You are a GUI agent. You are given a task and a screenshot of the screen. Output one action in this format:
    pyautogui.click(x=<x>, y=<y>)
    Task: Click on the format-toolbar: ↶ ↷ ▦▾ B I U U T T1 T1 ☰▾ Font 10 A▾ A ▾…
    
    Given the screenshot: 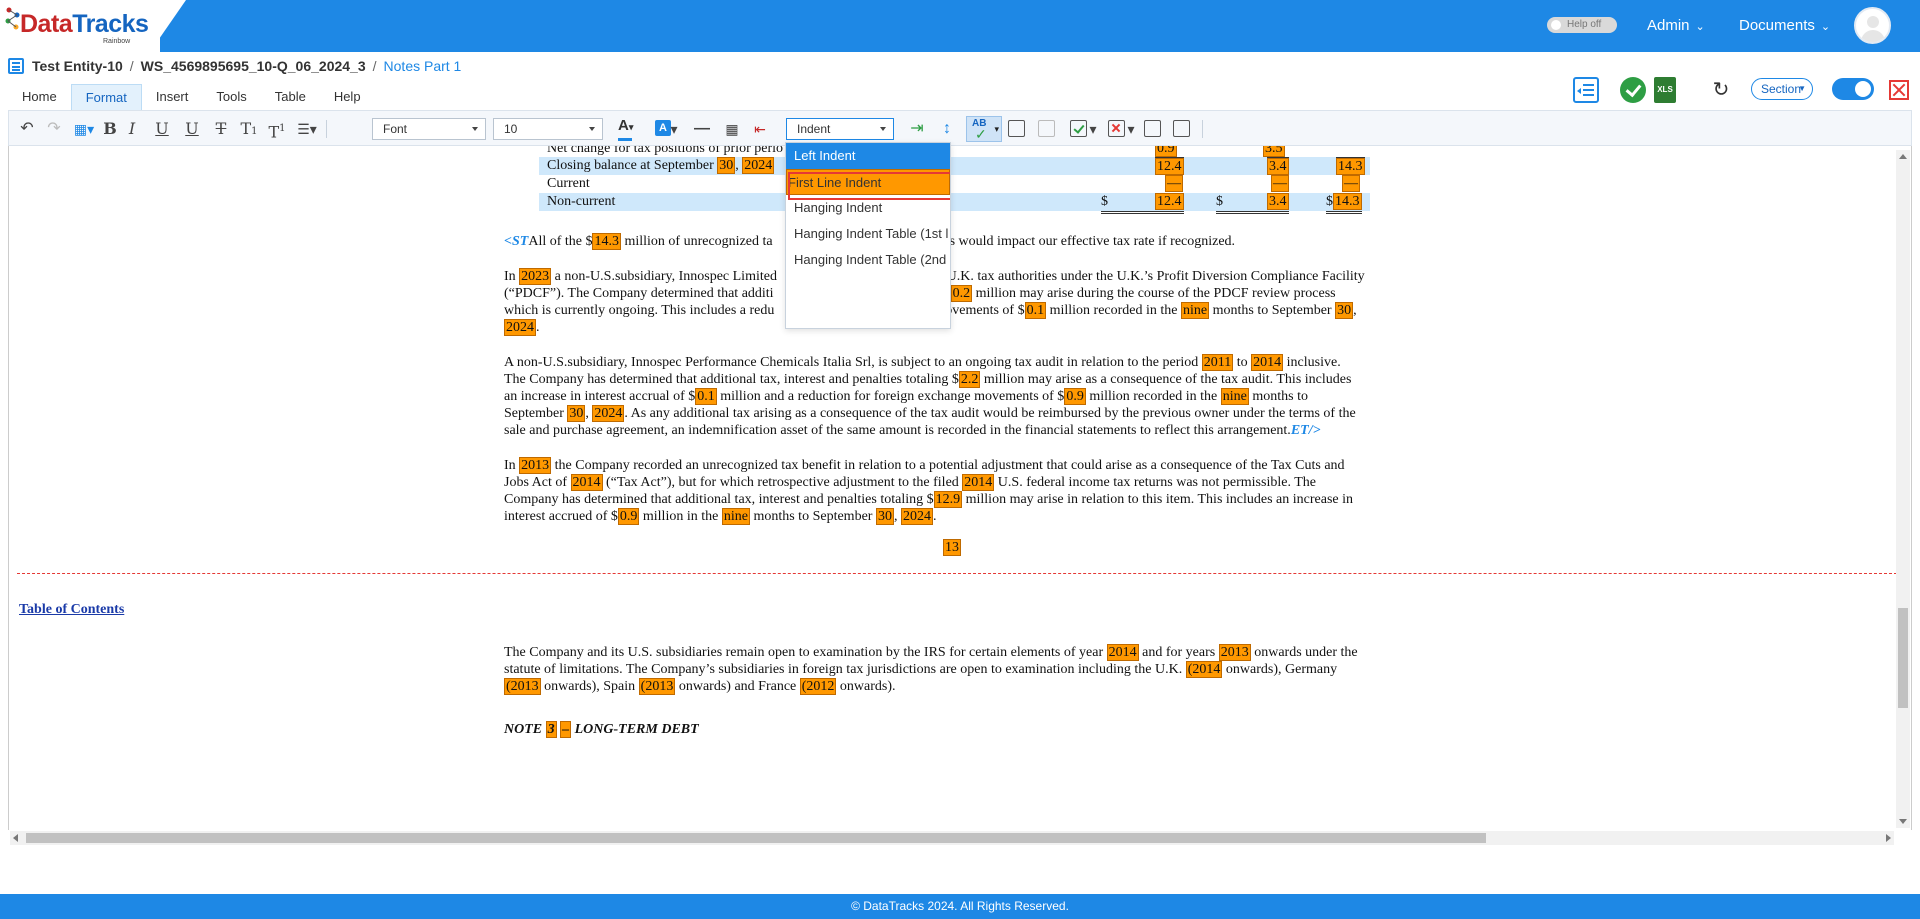 What is the action you would take?
    pyautogui.click(x=960, y=128)
    